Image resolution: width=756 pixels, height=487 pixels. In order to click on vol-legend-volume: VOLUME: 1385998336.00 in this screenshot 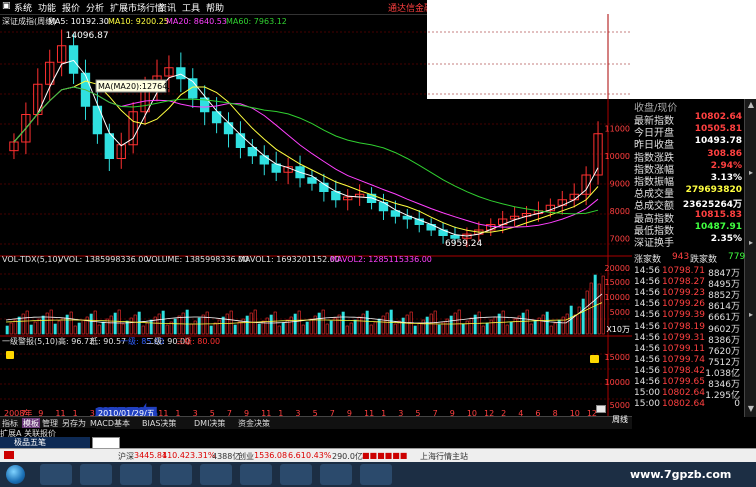, I will do `click(197, 259)`.